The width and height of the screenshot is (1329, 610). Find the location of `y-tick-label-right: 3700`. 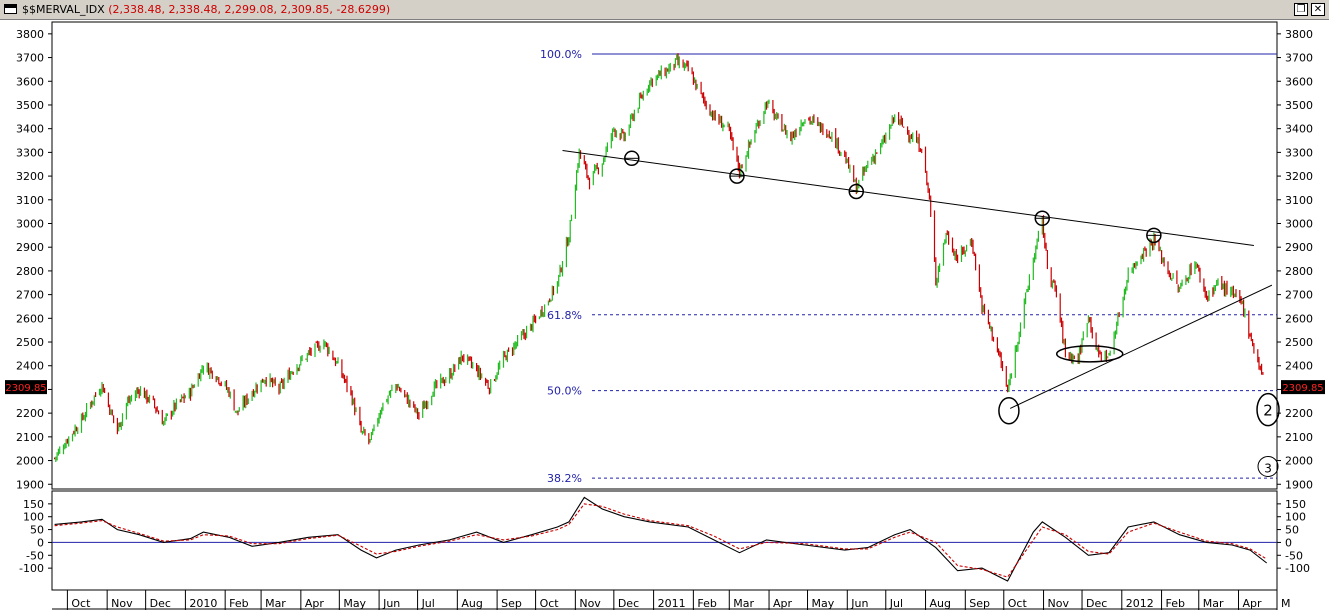

y-tick-label-right: 3700 is located at coordinates (1299, 58).